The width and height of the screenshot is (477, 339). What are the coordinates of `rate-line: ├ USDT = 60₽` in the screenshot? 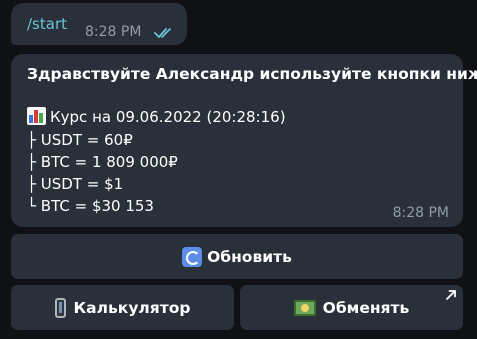 It's located at (80, 140).